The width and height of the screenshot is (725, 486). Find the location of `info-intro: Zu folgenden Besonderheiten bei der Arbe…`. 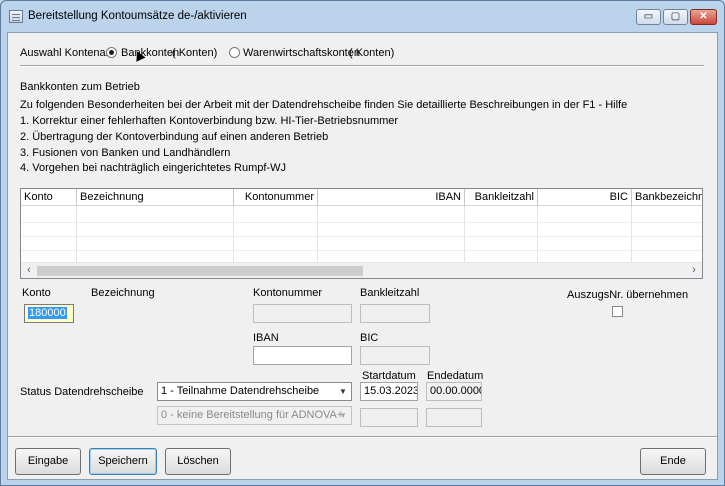

info-intro: Zu folgenden Besonderheiten bei der Arbe… is located at coordinates (324, 105).